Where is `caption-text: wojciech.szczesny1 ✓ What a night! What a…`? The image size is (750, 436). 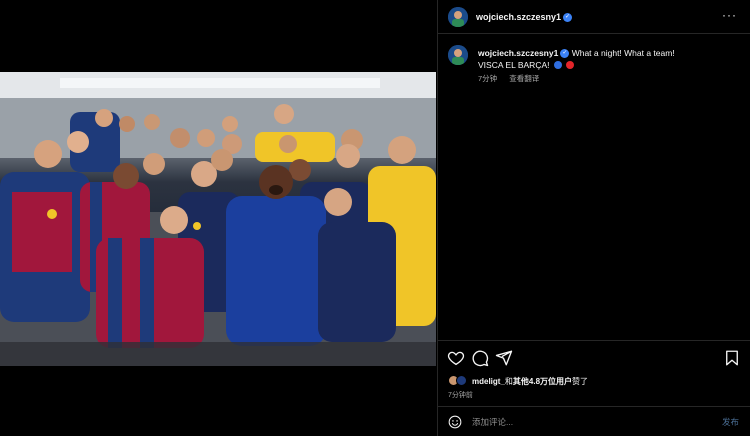
caption-text: wojciech.szczesny1 ✓ What a night! What a… is located at coordinates (608, 59).